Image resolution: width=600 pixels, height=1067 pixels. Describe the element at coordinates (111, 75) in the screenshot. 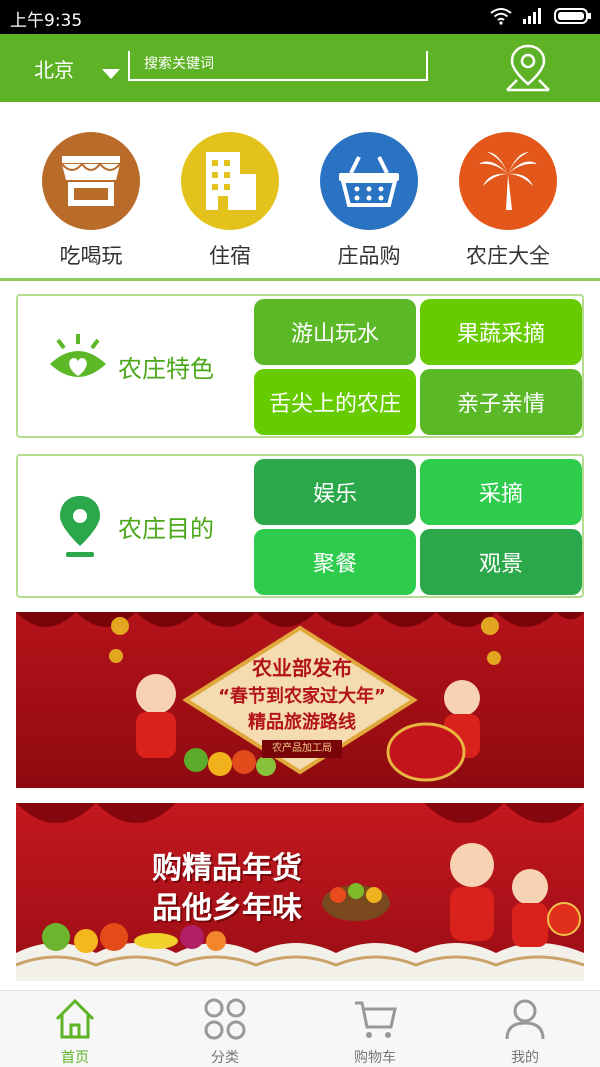

I see `chevron-down-icon` at that location.